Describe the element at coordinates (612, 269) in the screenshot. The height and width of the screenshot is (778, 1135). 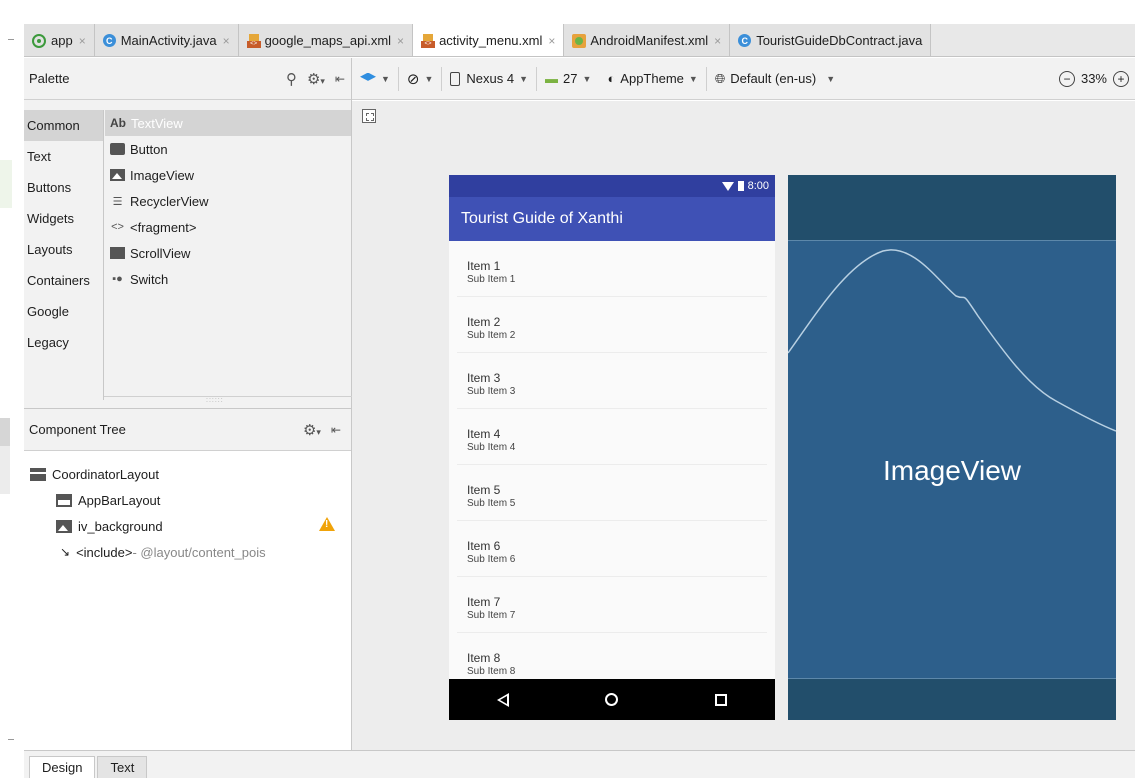
I see `list-item: Item 1 Sub Item 1` at that location.